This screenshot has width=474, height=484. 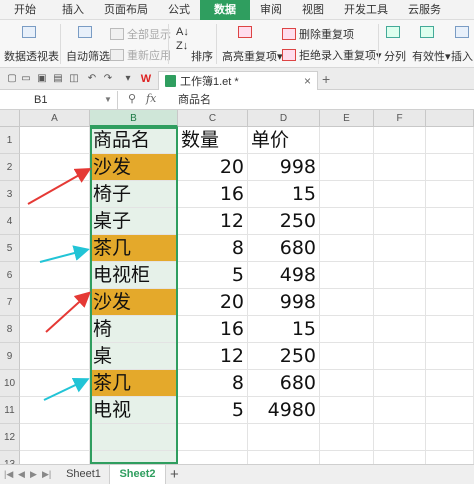 What do you see at coordinates (10, 410) in the screenshot?
I see `row-header-11: 11` at bounding box center [10, 410].